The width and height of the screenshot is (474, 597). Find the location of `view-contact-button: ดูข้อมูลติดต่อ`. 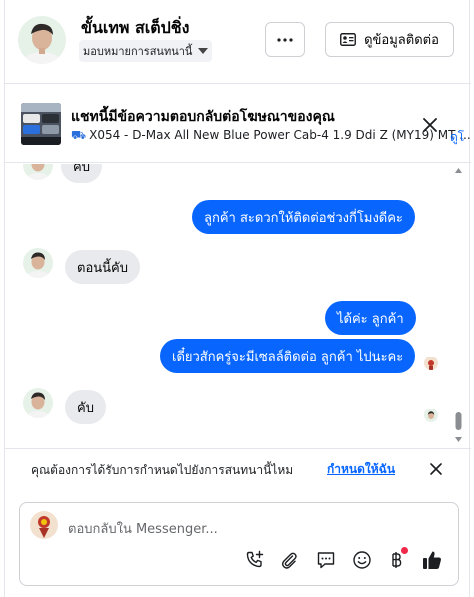

view-contact-button: ดูข้อมูลติดต่อ is located at coordinates (389, 39).